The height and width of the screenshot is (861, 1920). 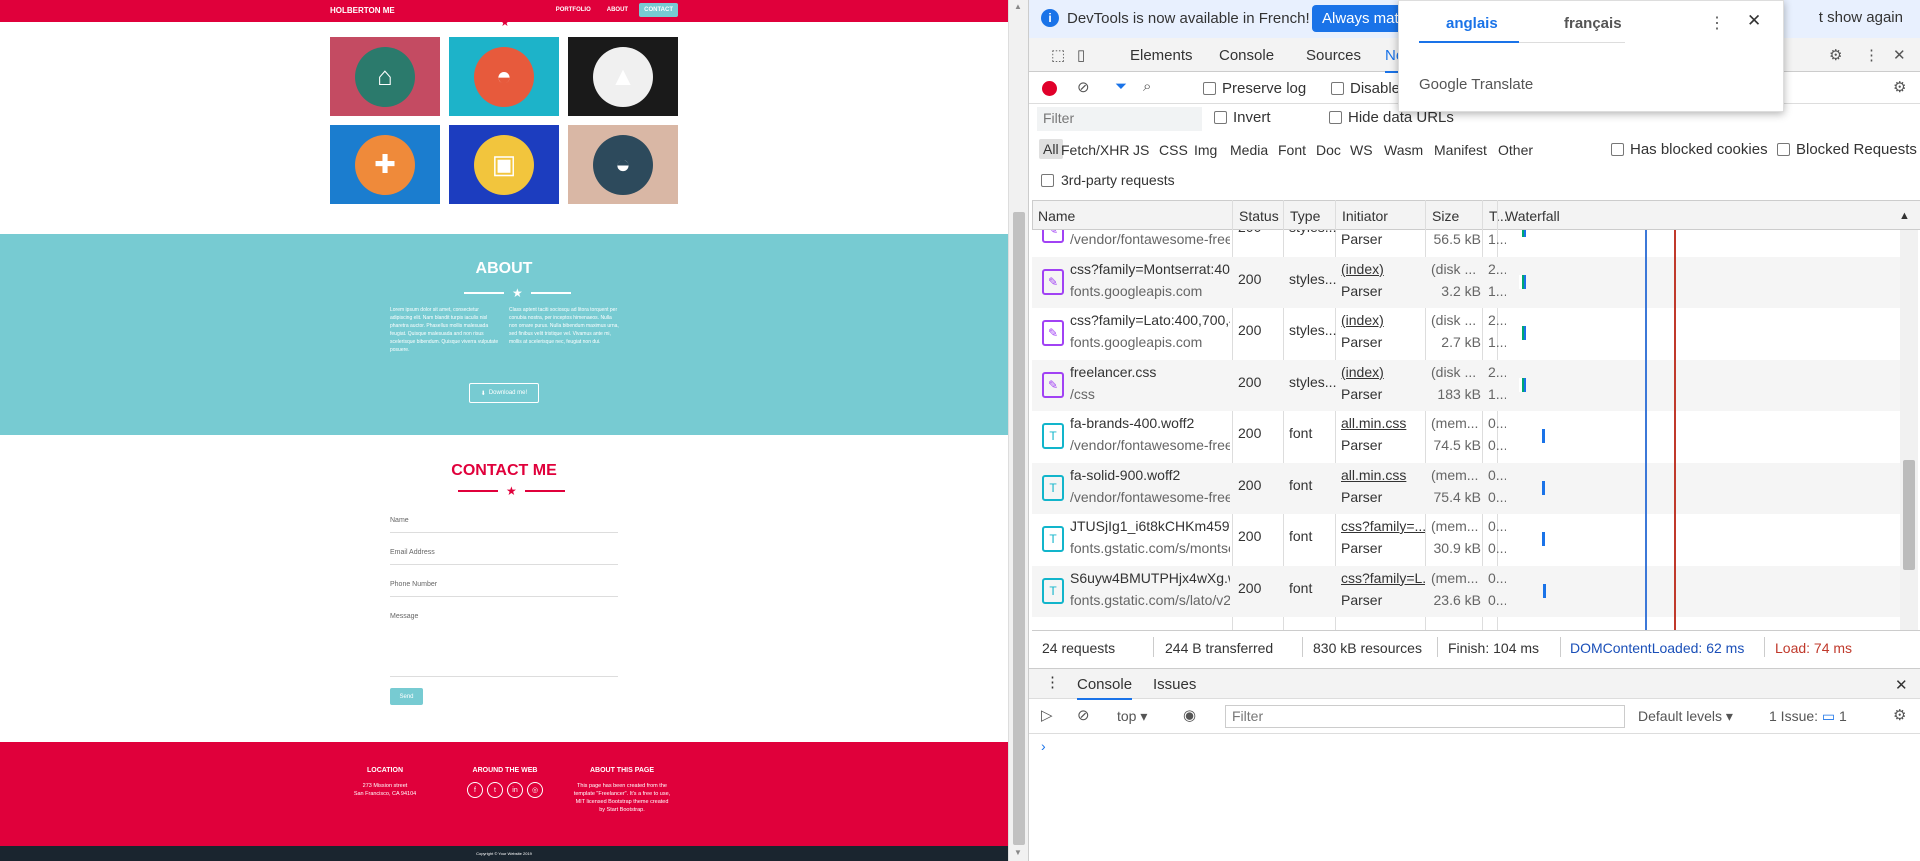 I want to click on tab-elements: Elements, so click(x=1161, y=55).